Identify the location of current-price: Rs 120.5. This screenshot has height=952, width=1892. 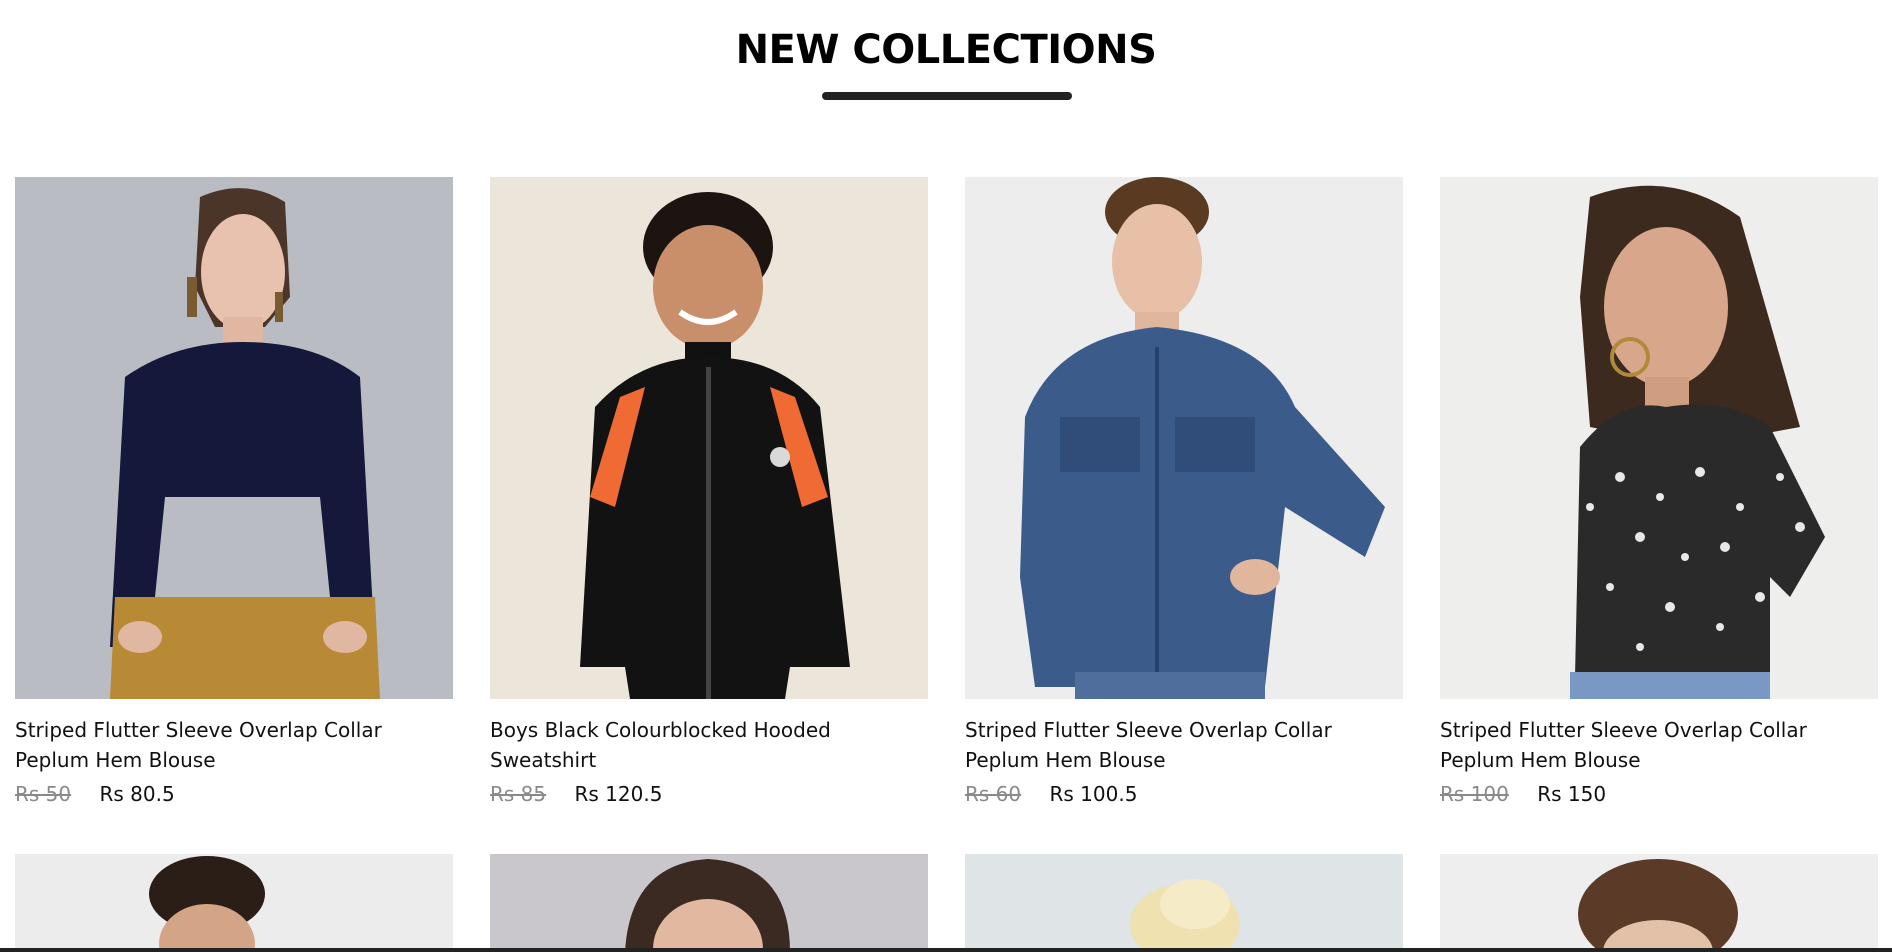
(618, 794).